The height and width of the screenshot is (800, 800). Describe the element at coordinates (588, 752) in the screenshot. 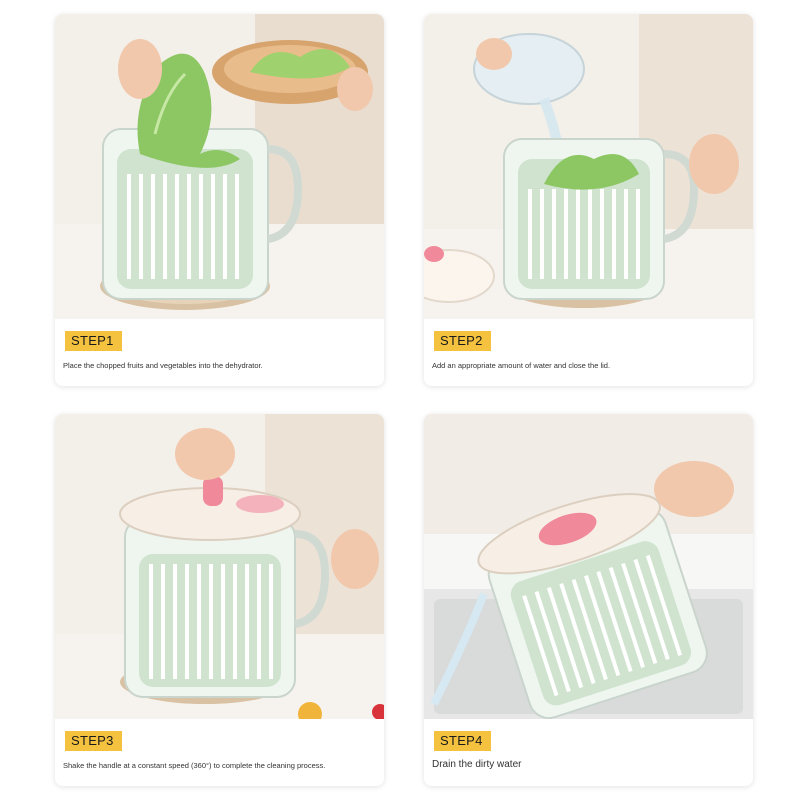

I see `step4-caption: STEP4 Drain the dirty water` at that location.